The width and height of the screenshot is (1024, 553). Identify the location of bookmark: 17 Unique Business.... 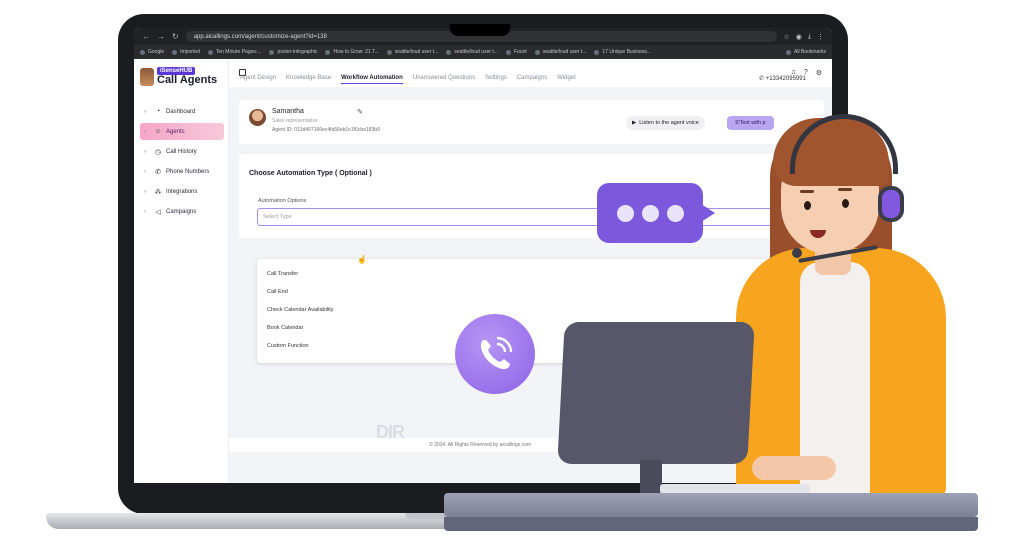
(622, 52).